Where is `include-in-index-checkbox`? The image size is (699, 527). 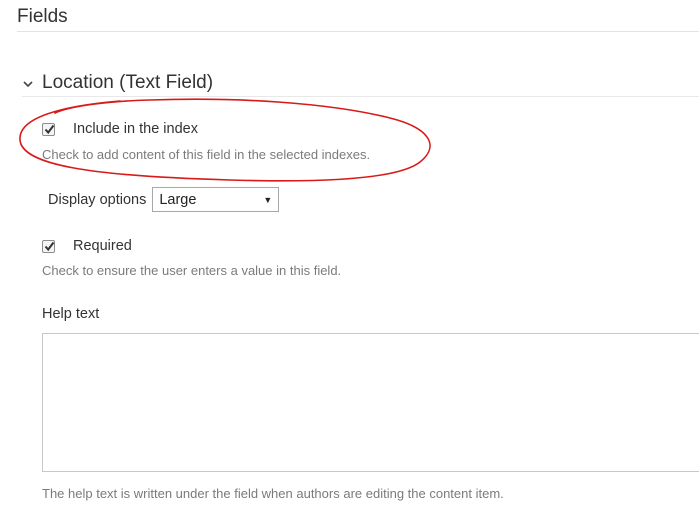
include-in-index-checkbox is located at coordinates (48, 129).